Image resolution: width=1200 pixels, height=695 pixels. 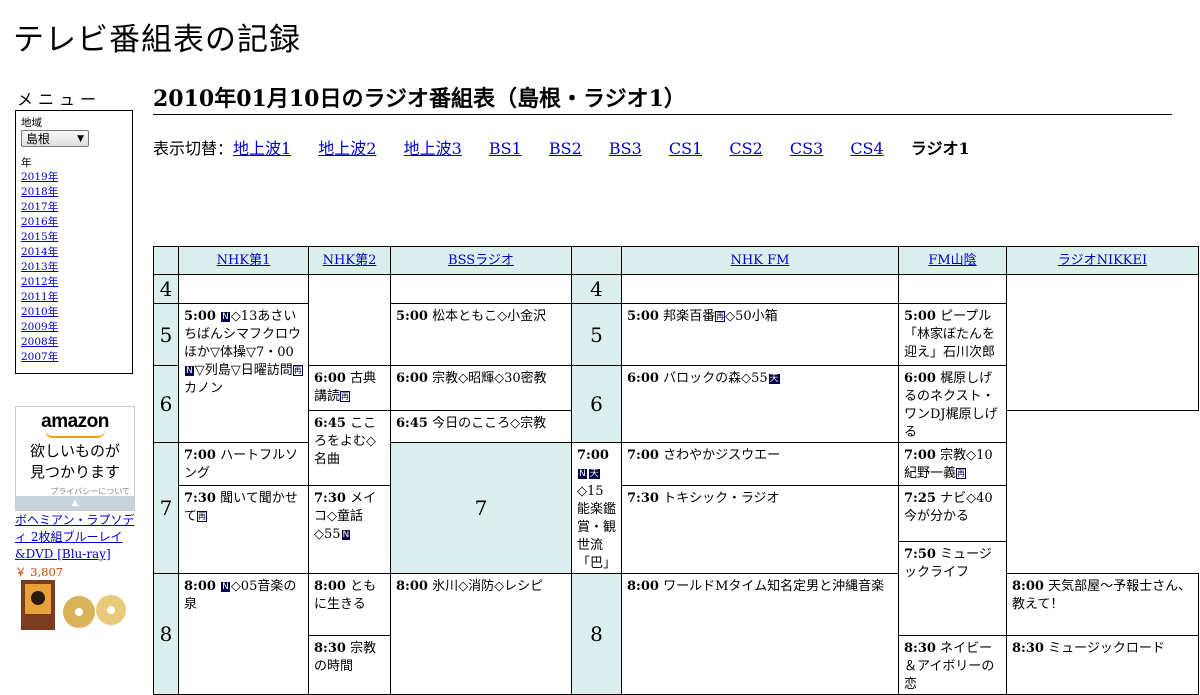 I want to click on corner-cell, so click(x=166, y=260).